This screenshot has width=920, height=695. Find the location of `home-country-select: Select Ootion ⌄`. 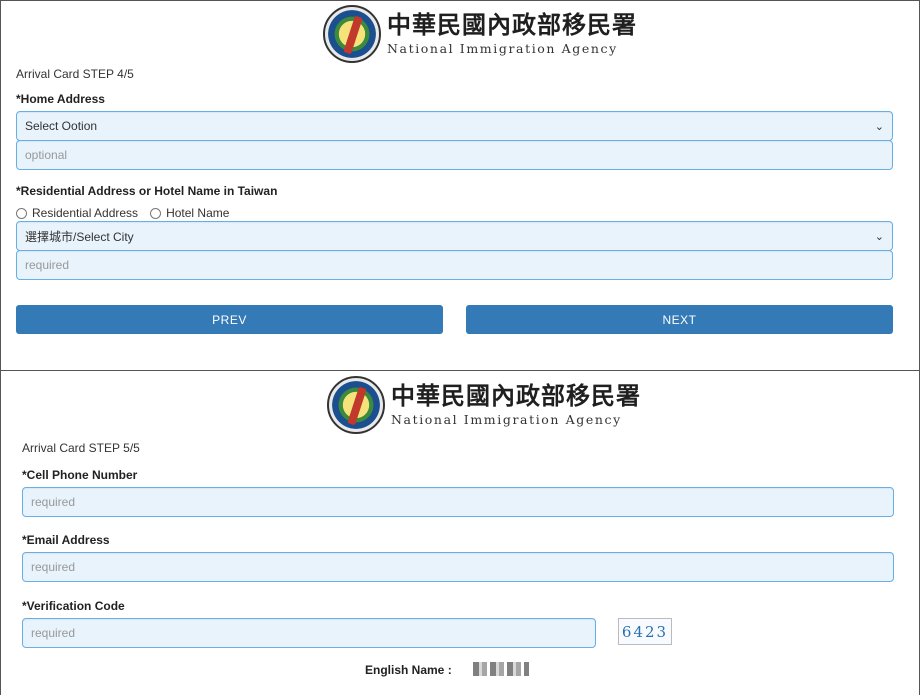

home-country-select: Select Ootion ⌄ is located at coordinates (454, 126).